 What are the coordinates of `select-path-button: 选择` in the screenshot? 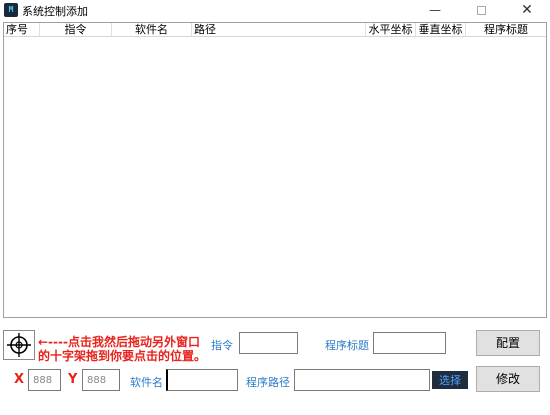 It's located at (450, 380).